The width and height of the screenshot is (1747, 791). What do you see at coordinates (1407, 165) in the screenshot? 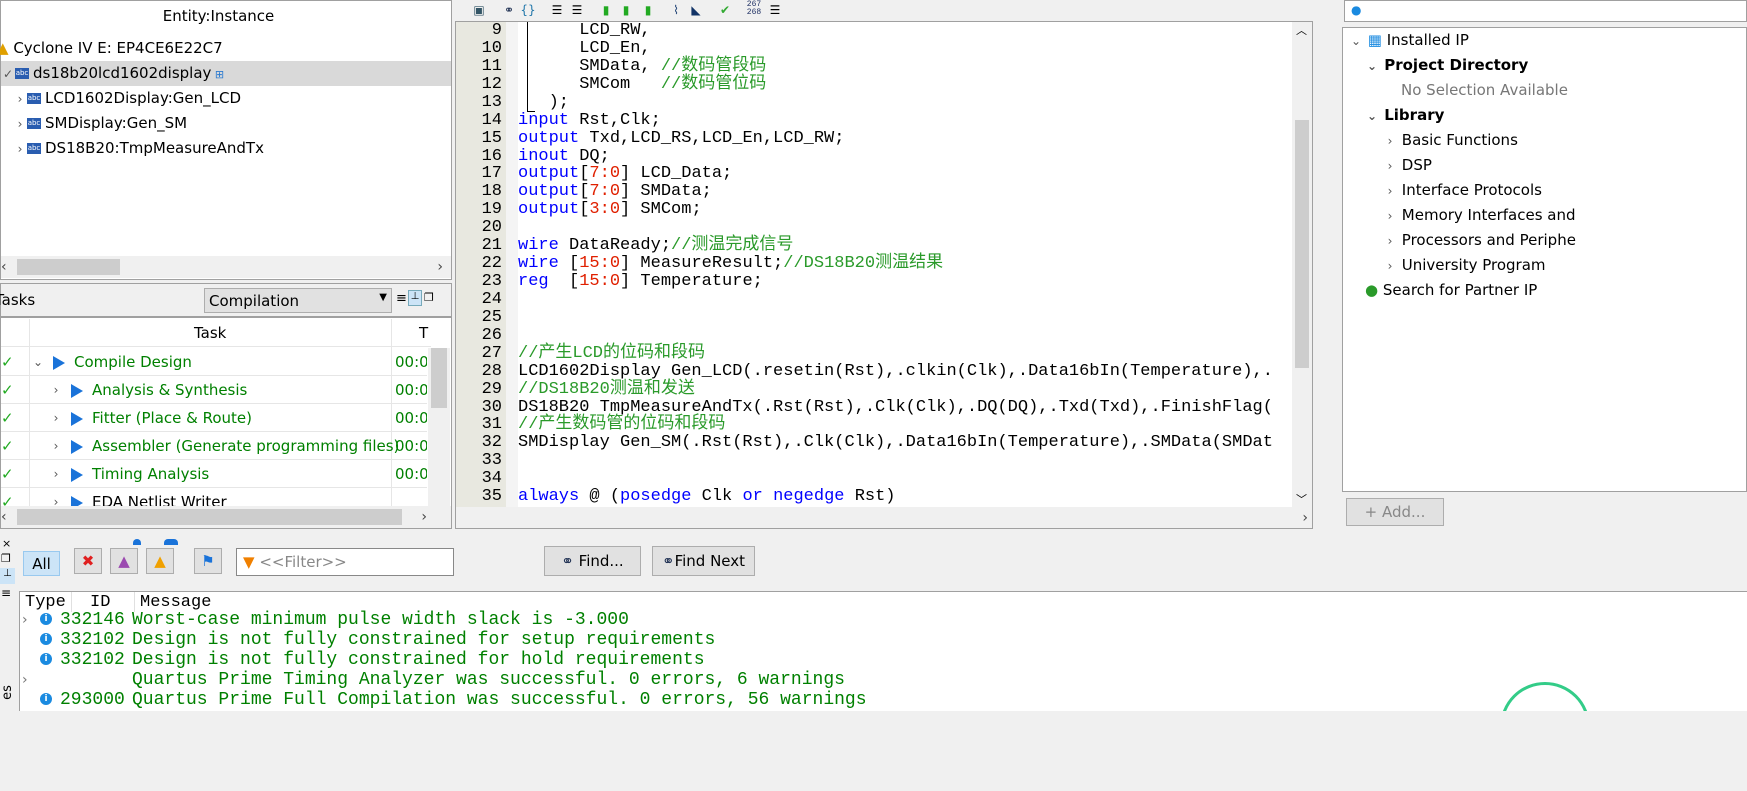
I see `ip-library-item: › DSP` at bounding box center [1407, 165].